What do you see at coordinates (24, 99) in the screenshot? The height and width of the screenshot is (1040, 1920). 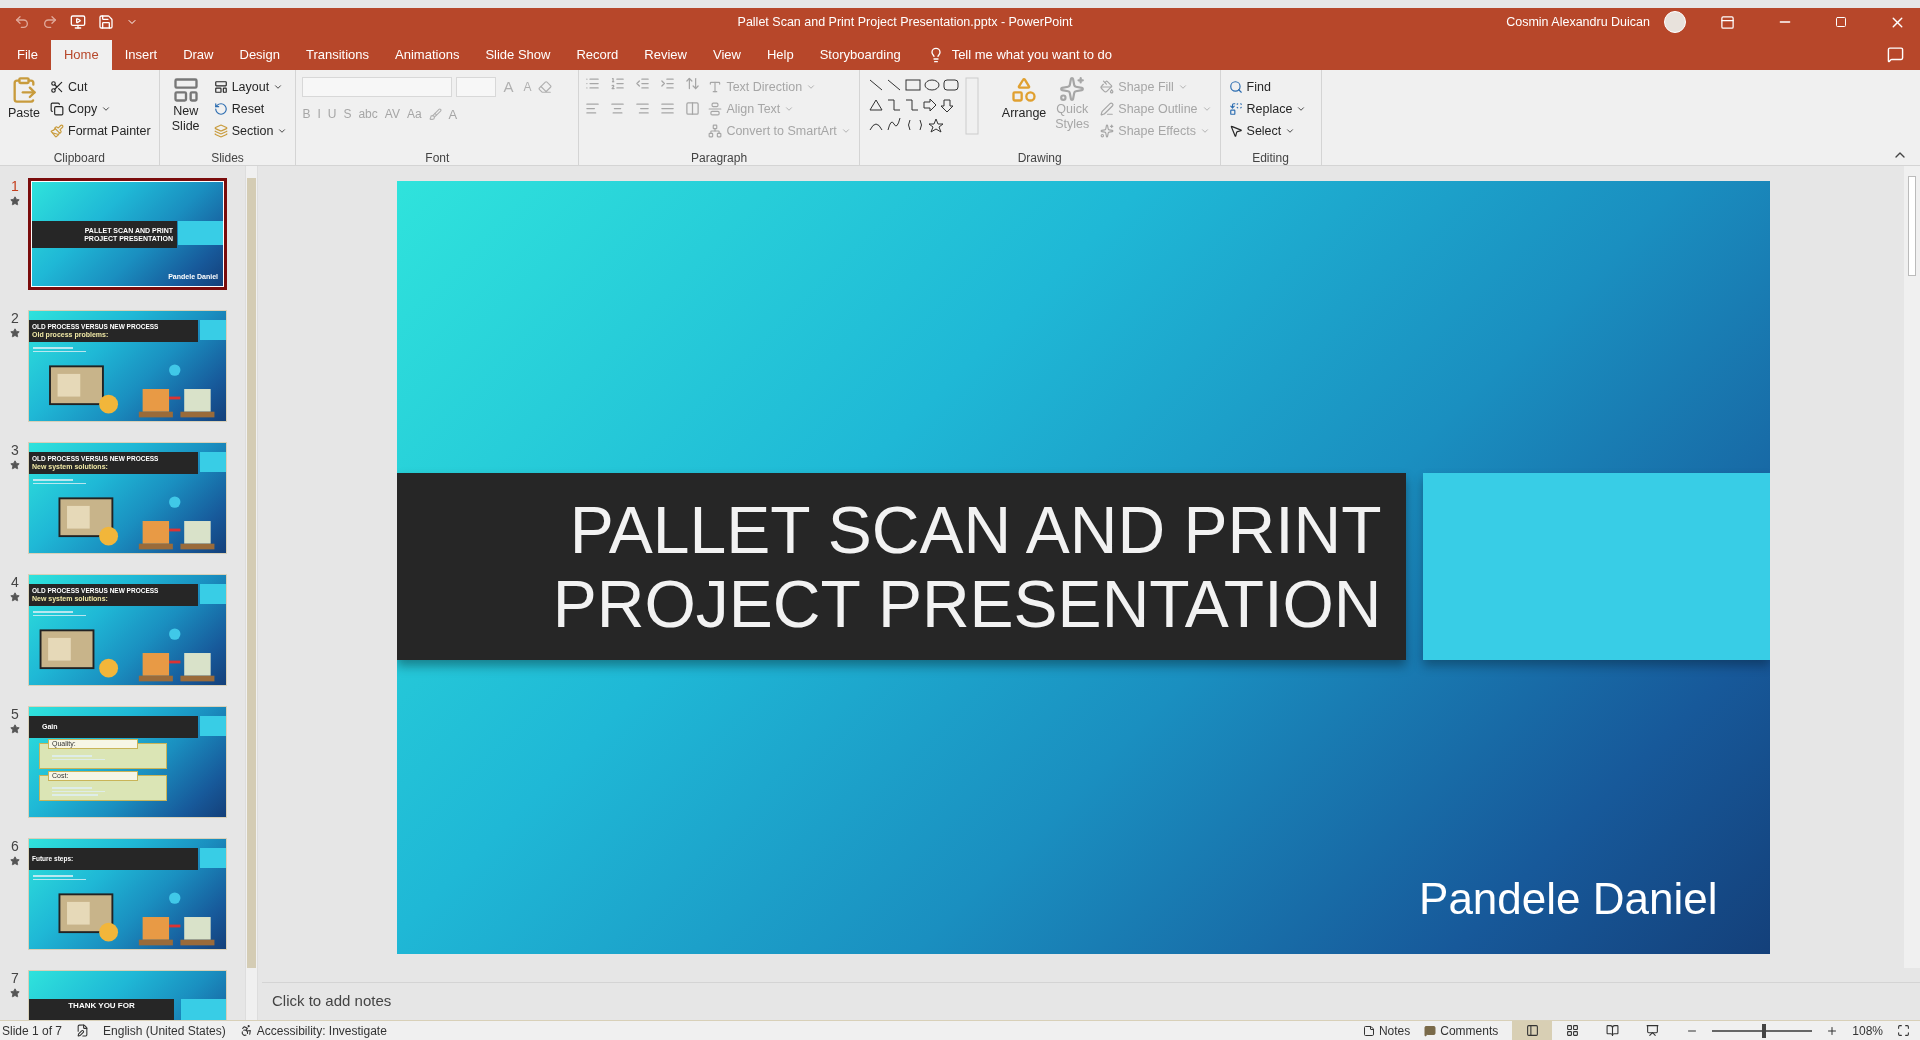 I see `paste-button: Paste` at bounding box center [24, 99].